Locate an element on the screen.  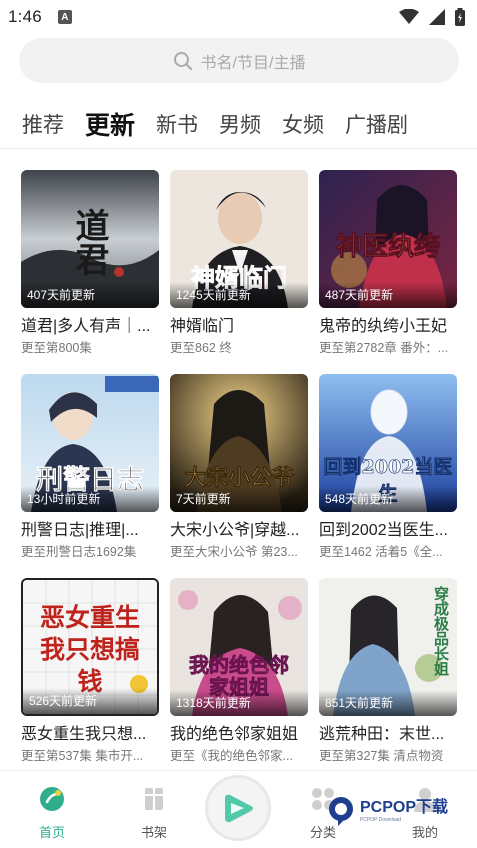
bookshelf-icon is located at coordinates (154, 799).